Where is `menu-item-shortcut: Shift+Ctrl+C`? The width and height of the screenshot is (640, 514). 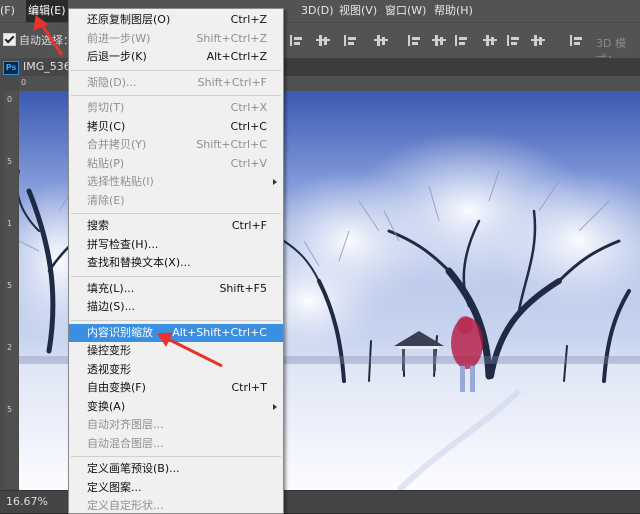 menu-item-shortcut: Shift+Ctrl+C is located at coordinates (231, 144).